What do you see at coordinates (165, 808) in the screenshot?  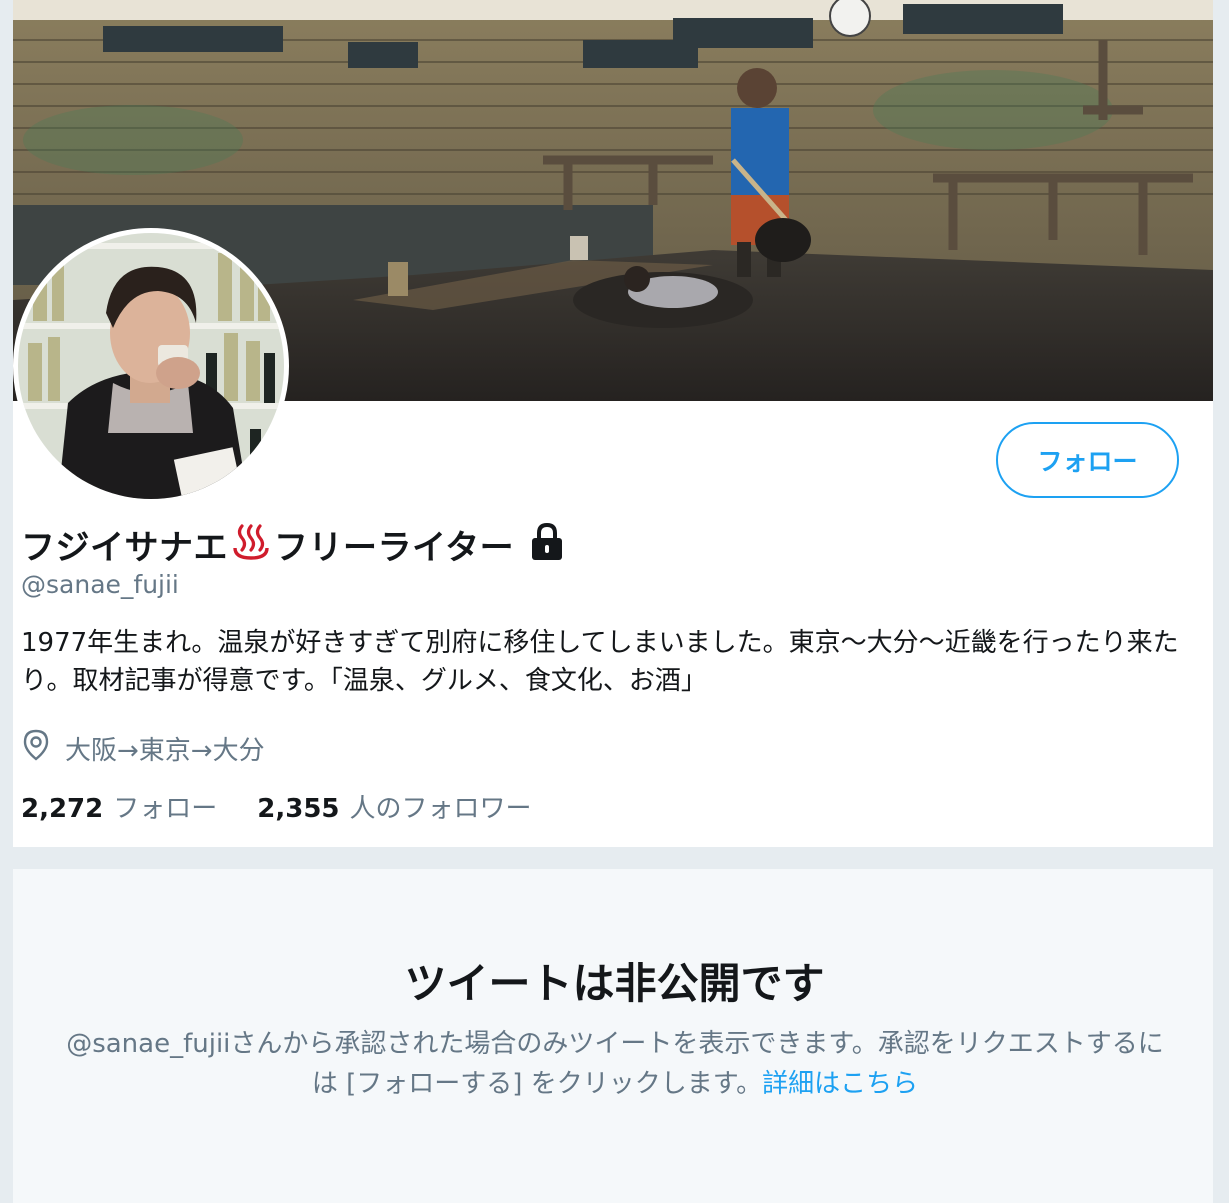 I see `following-label: フォロー` at bounding box center [165, 808].